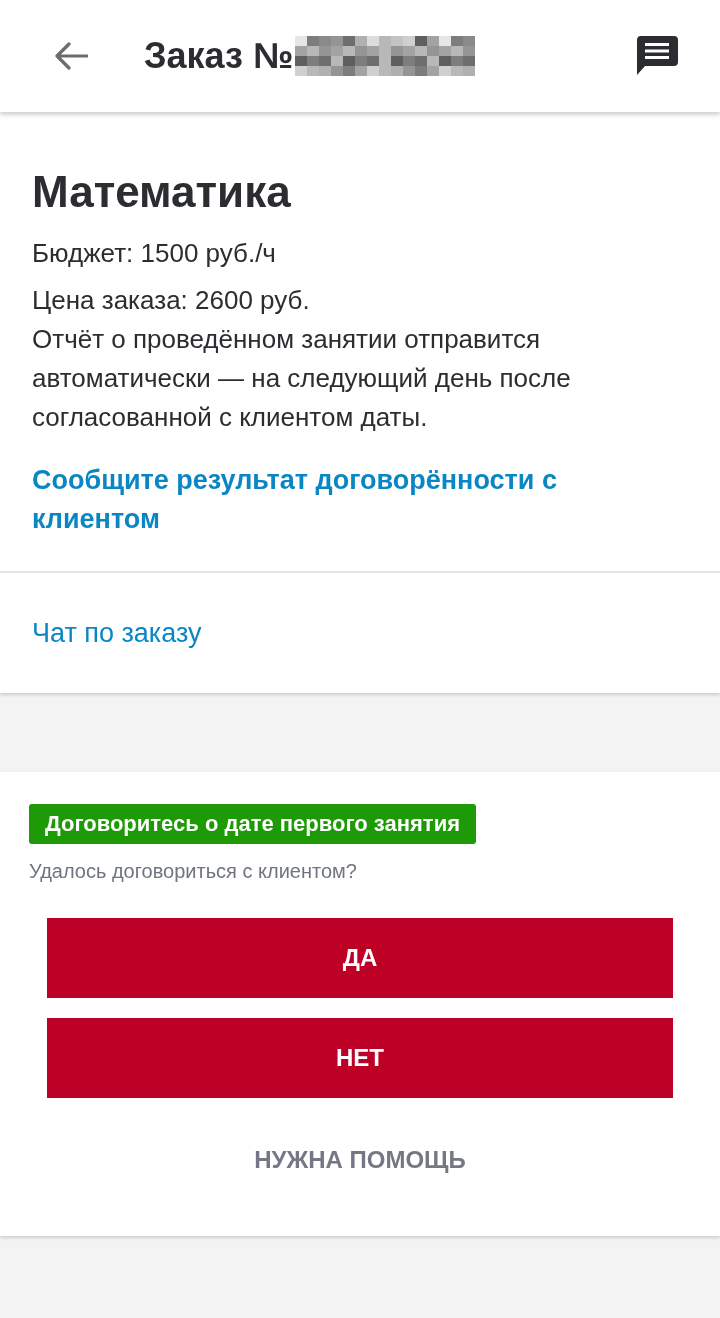 The height and width of the screenshot is (1318, 720). Describe the element at coordinates (360, 958) in the screenshot. I see `answer-button: ДА` at that location.